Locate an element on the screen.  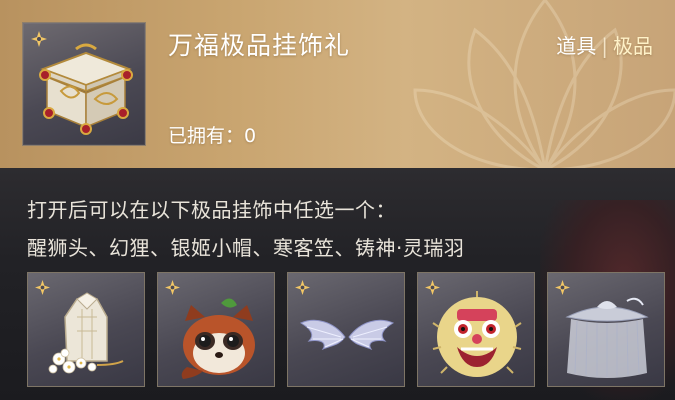
description-line-2: 醒狮头、幻狸、银姬小帽、寒客笠、铸神·灵瑞羽 is located at coordinates (246, 248).